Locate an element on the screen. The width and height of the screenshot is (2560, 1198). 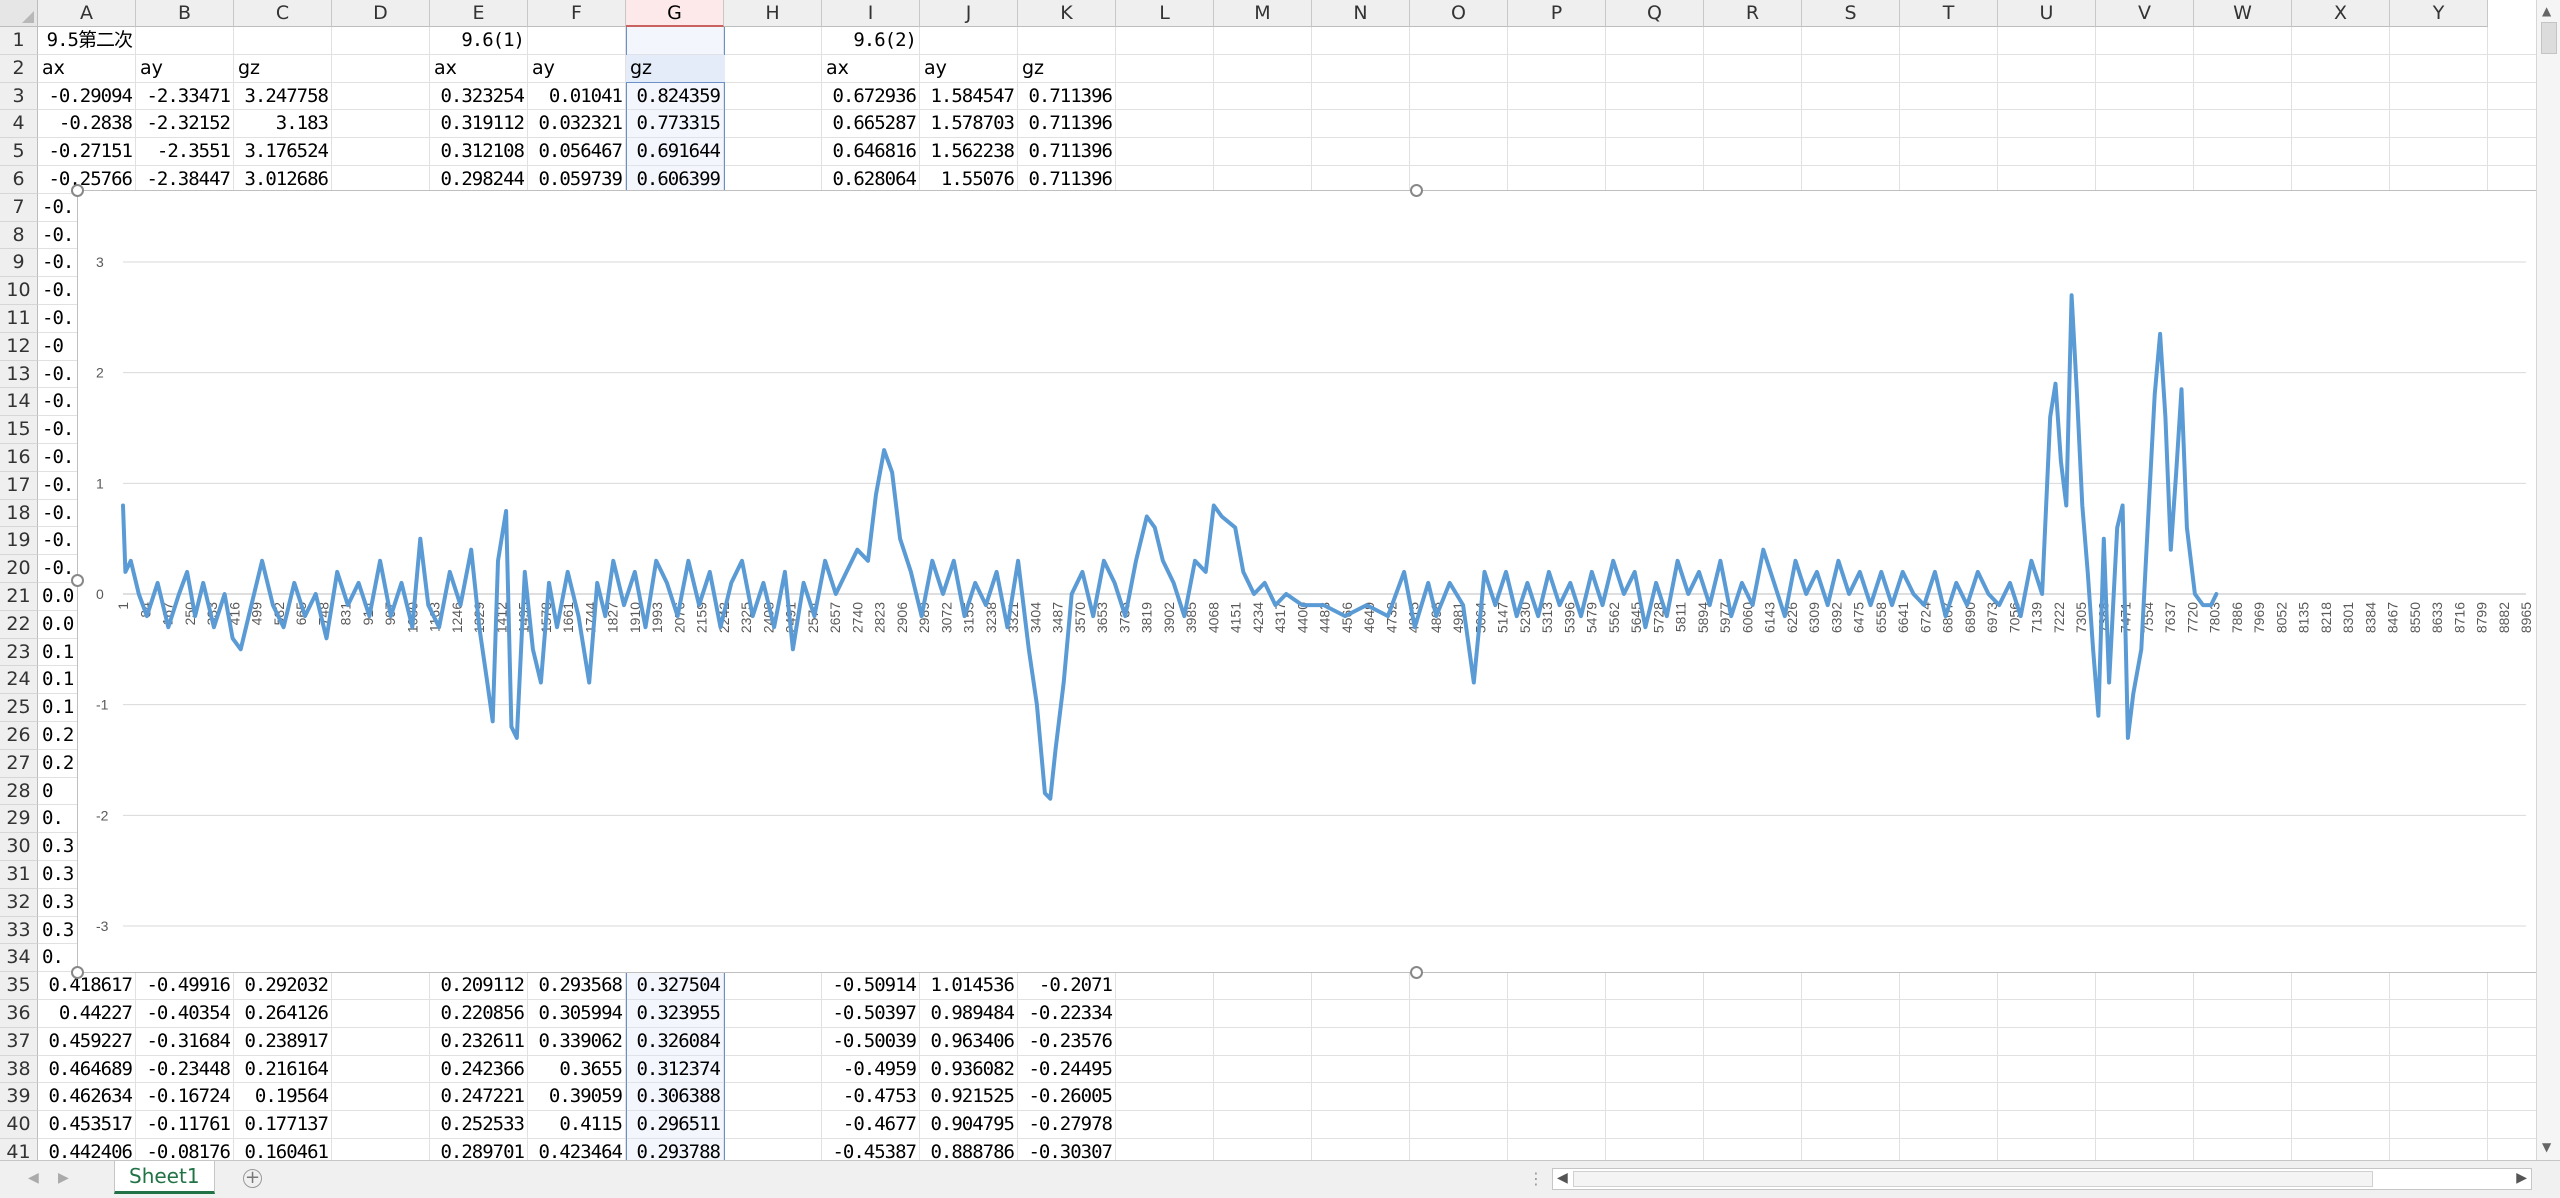
horizontal-scrollbar: ◀ ▶ is located at coordinates (2042, 1179).